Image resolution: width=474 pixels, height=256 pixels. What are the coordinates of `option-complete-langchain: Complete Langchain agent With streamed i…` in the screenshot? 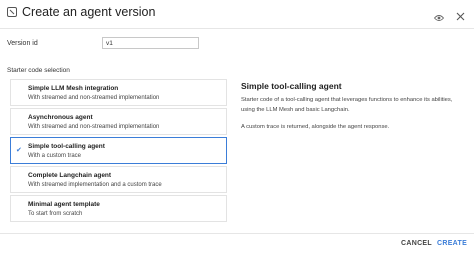 It's located at (118, 179).